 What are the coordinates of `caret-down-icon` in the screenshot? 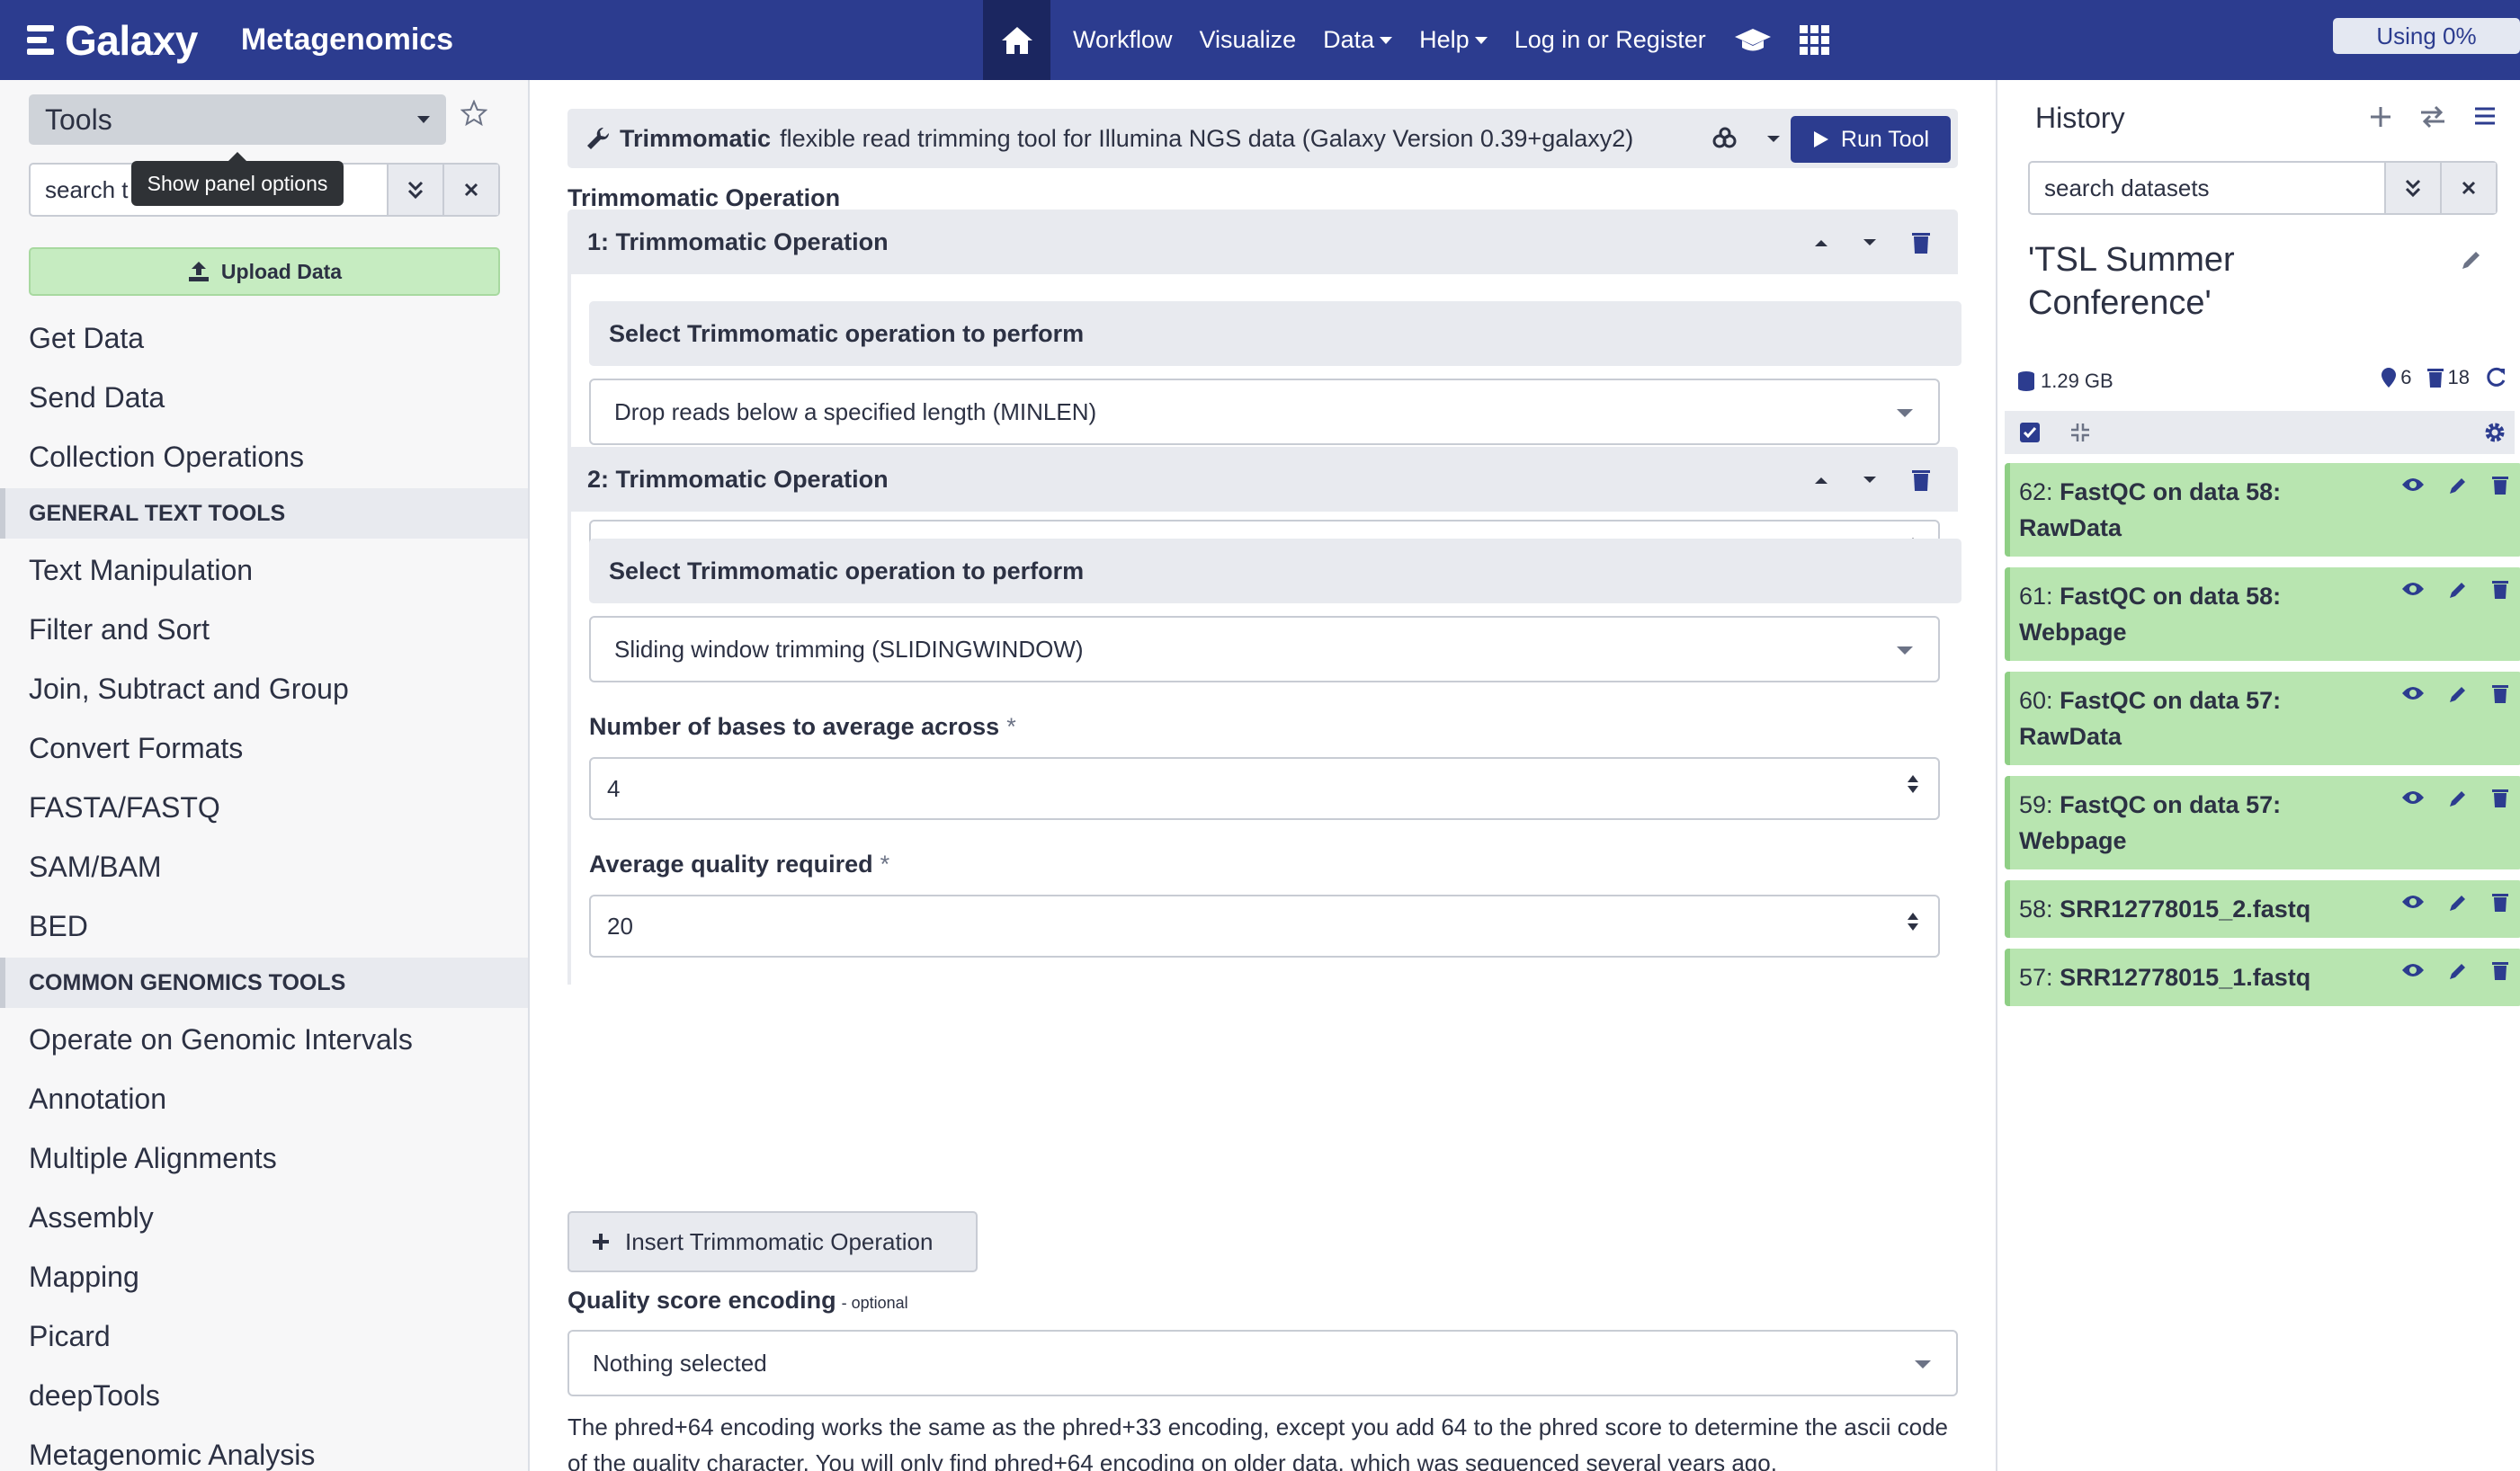 It's located at (1773, 138).